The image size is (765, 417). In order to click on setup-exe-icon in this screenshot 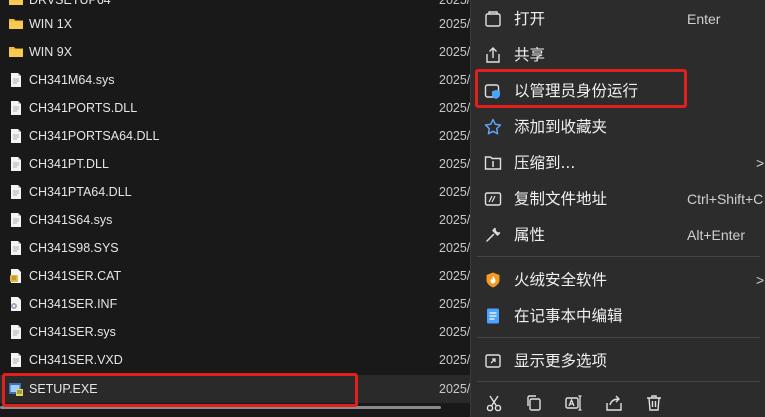, I will do `click(16, 389)`.